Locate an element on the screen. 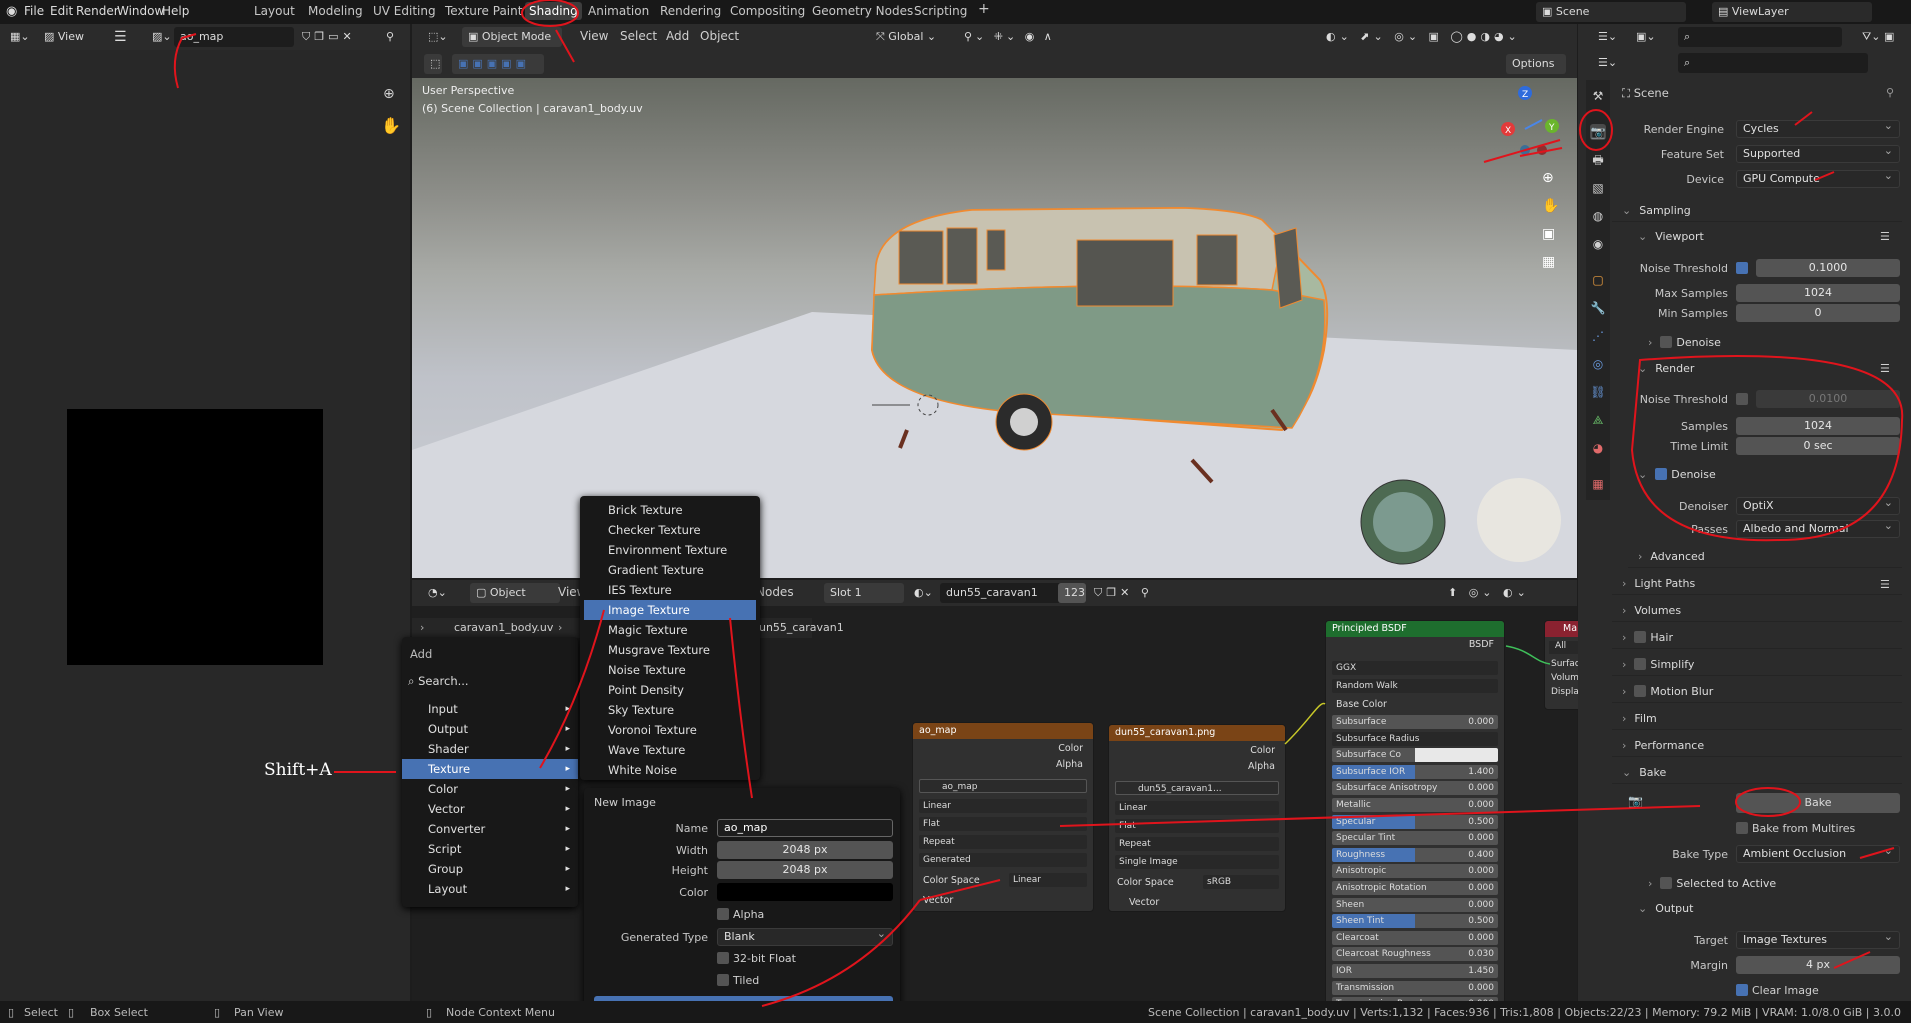 The width and height of the screenshot is (1911, 1023). annotation-arrow-shading is located at coordinates (565, 46).